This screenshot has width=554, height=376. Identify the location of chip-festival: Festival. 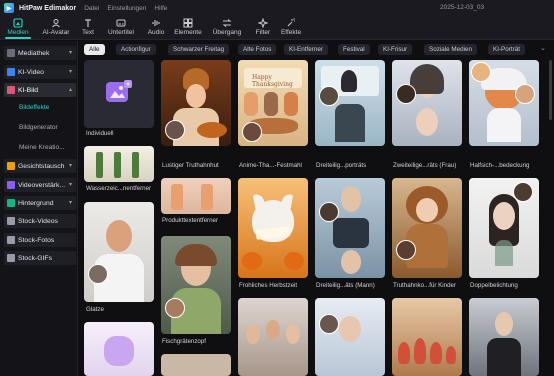
(354, 49).